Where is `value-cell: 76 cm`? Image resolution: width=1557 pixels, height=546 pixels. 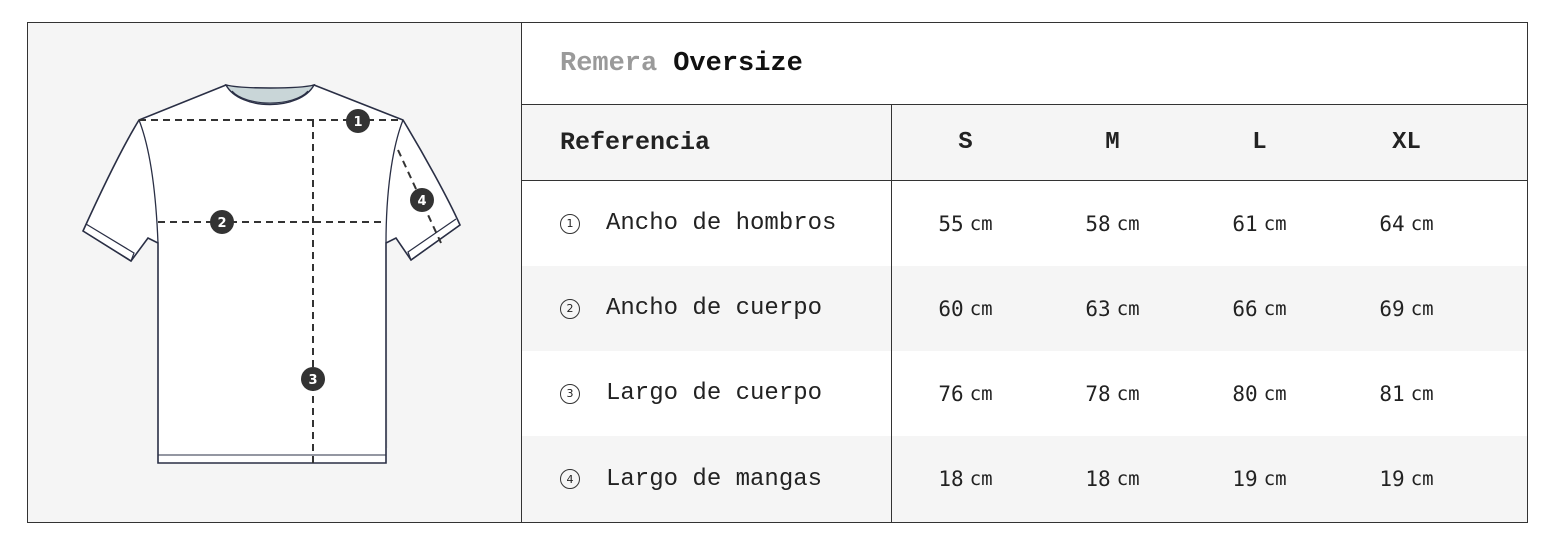
value-cell: 76 cm is located at coordinates (965, 393).